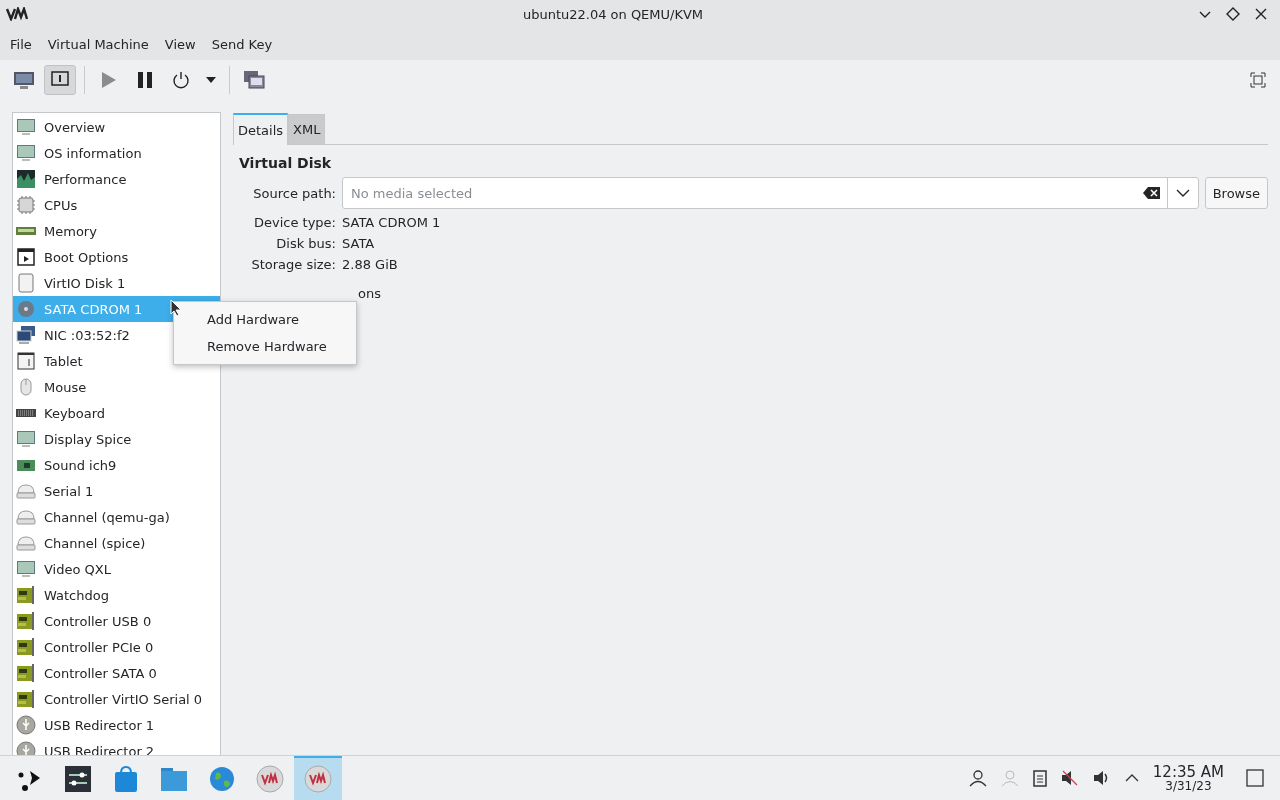  Describe the element at coordinates (17, 14) in the screenshot. I see `app-logo-icon` at that location.